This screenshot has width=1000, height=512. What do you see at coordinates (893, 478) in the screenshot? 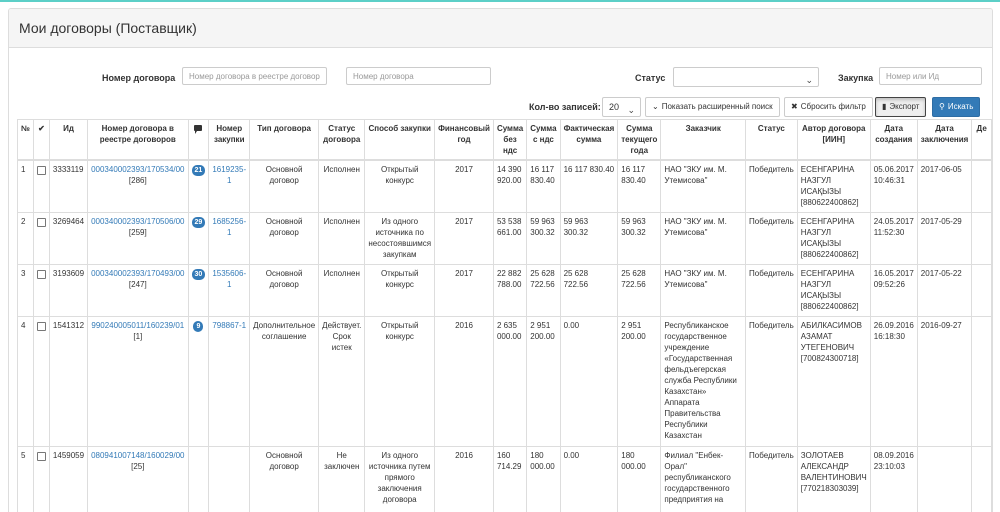
I see `row-created: 08.09.2016 23:10:03` at bounding box center [893, 478].